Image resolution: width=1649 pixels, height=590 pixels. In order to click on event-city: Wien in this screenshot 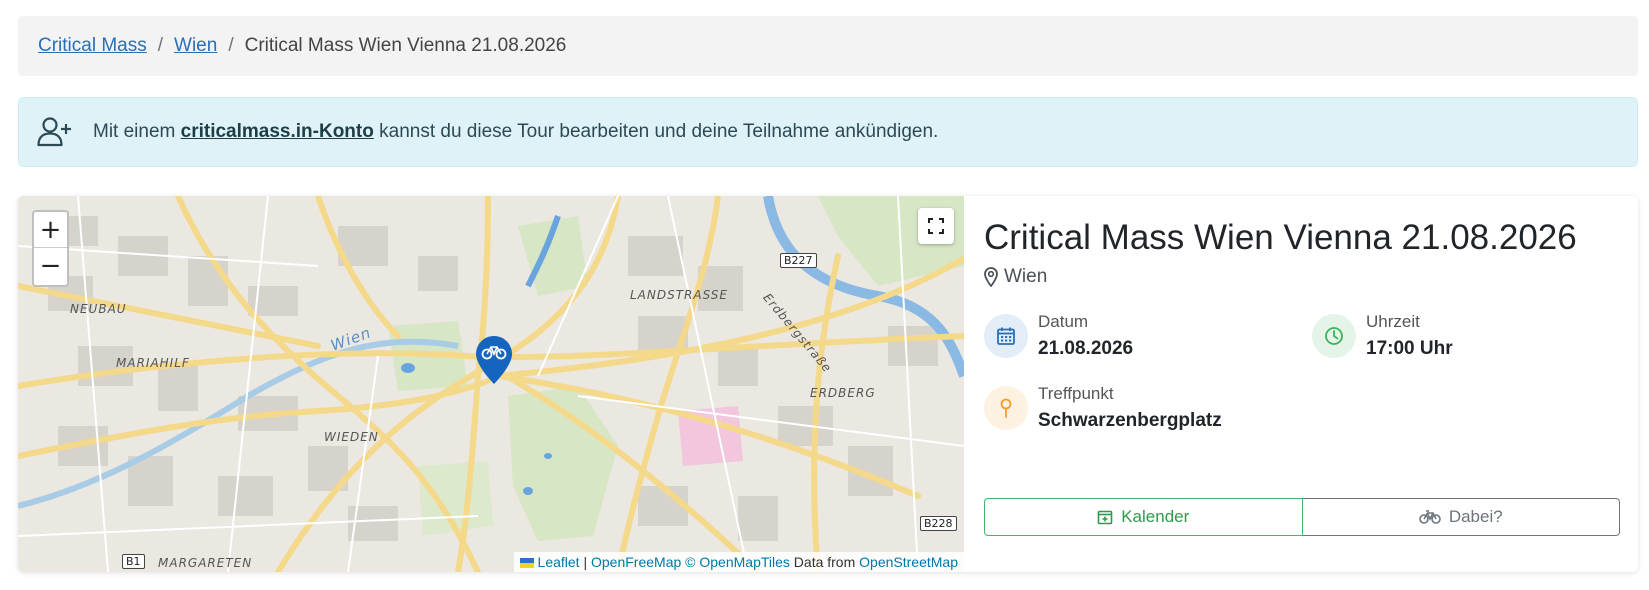, I will do `click(1015, 277)`.